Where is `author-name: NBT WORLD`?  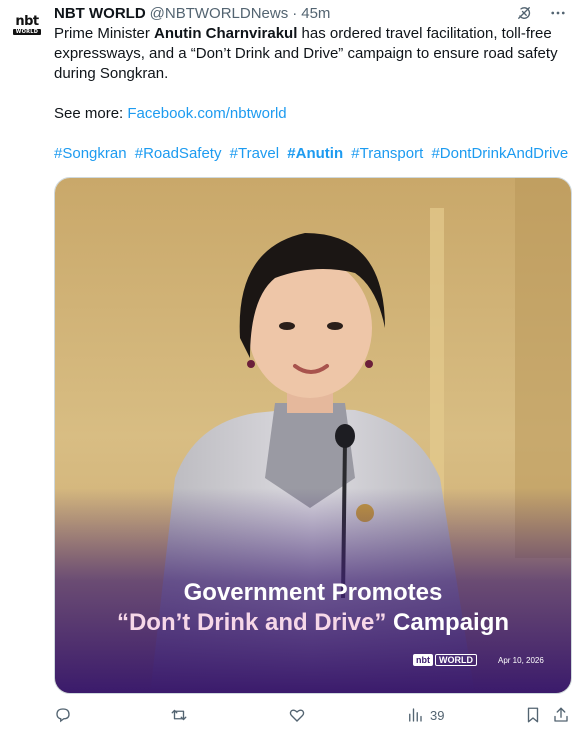
author-name: NBT WORLD is located at coordinates (100, 13).